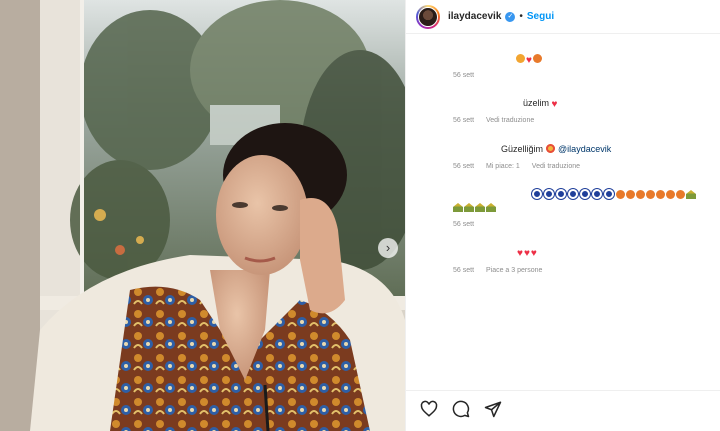 The image size is (720, 431). Describe the element at coordinates (537, 58) in the screenshot. I see `fire-emoji-icon` at that location.